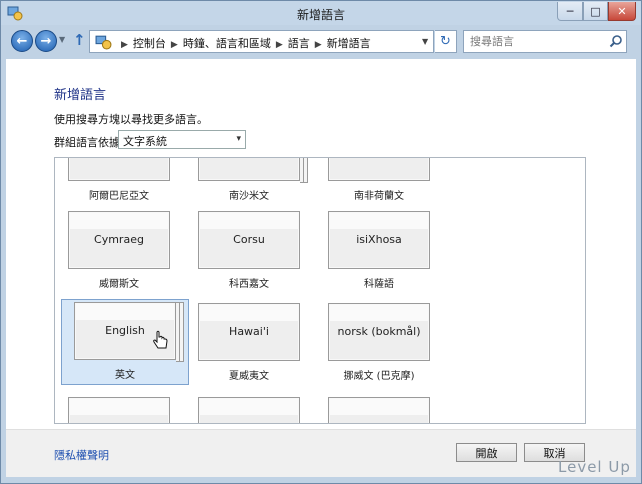 Image resolution: width=642 pixels, height=484 pixels. I want to click on language-native-name: Corsu, so click(249, 239).